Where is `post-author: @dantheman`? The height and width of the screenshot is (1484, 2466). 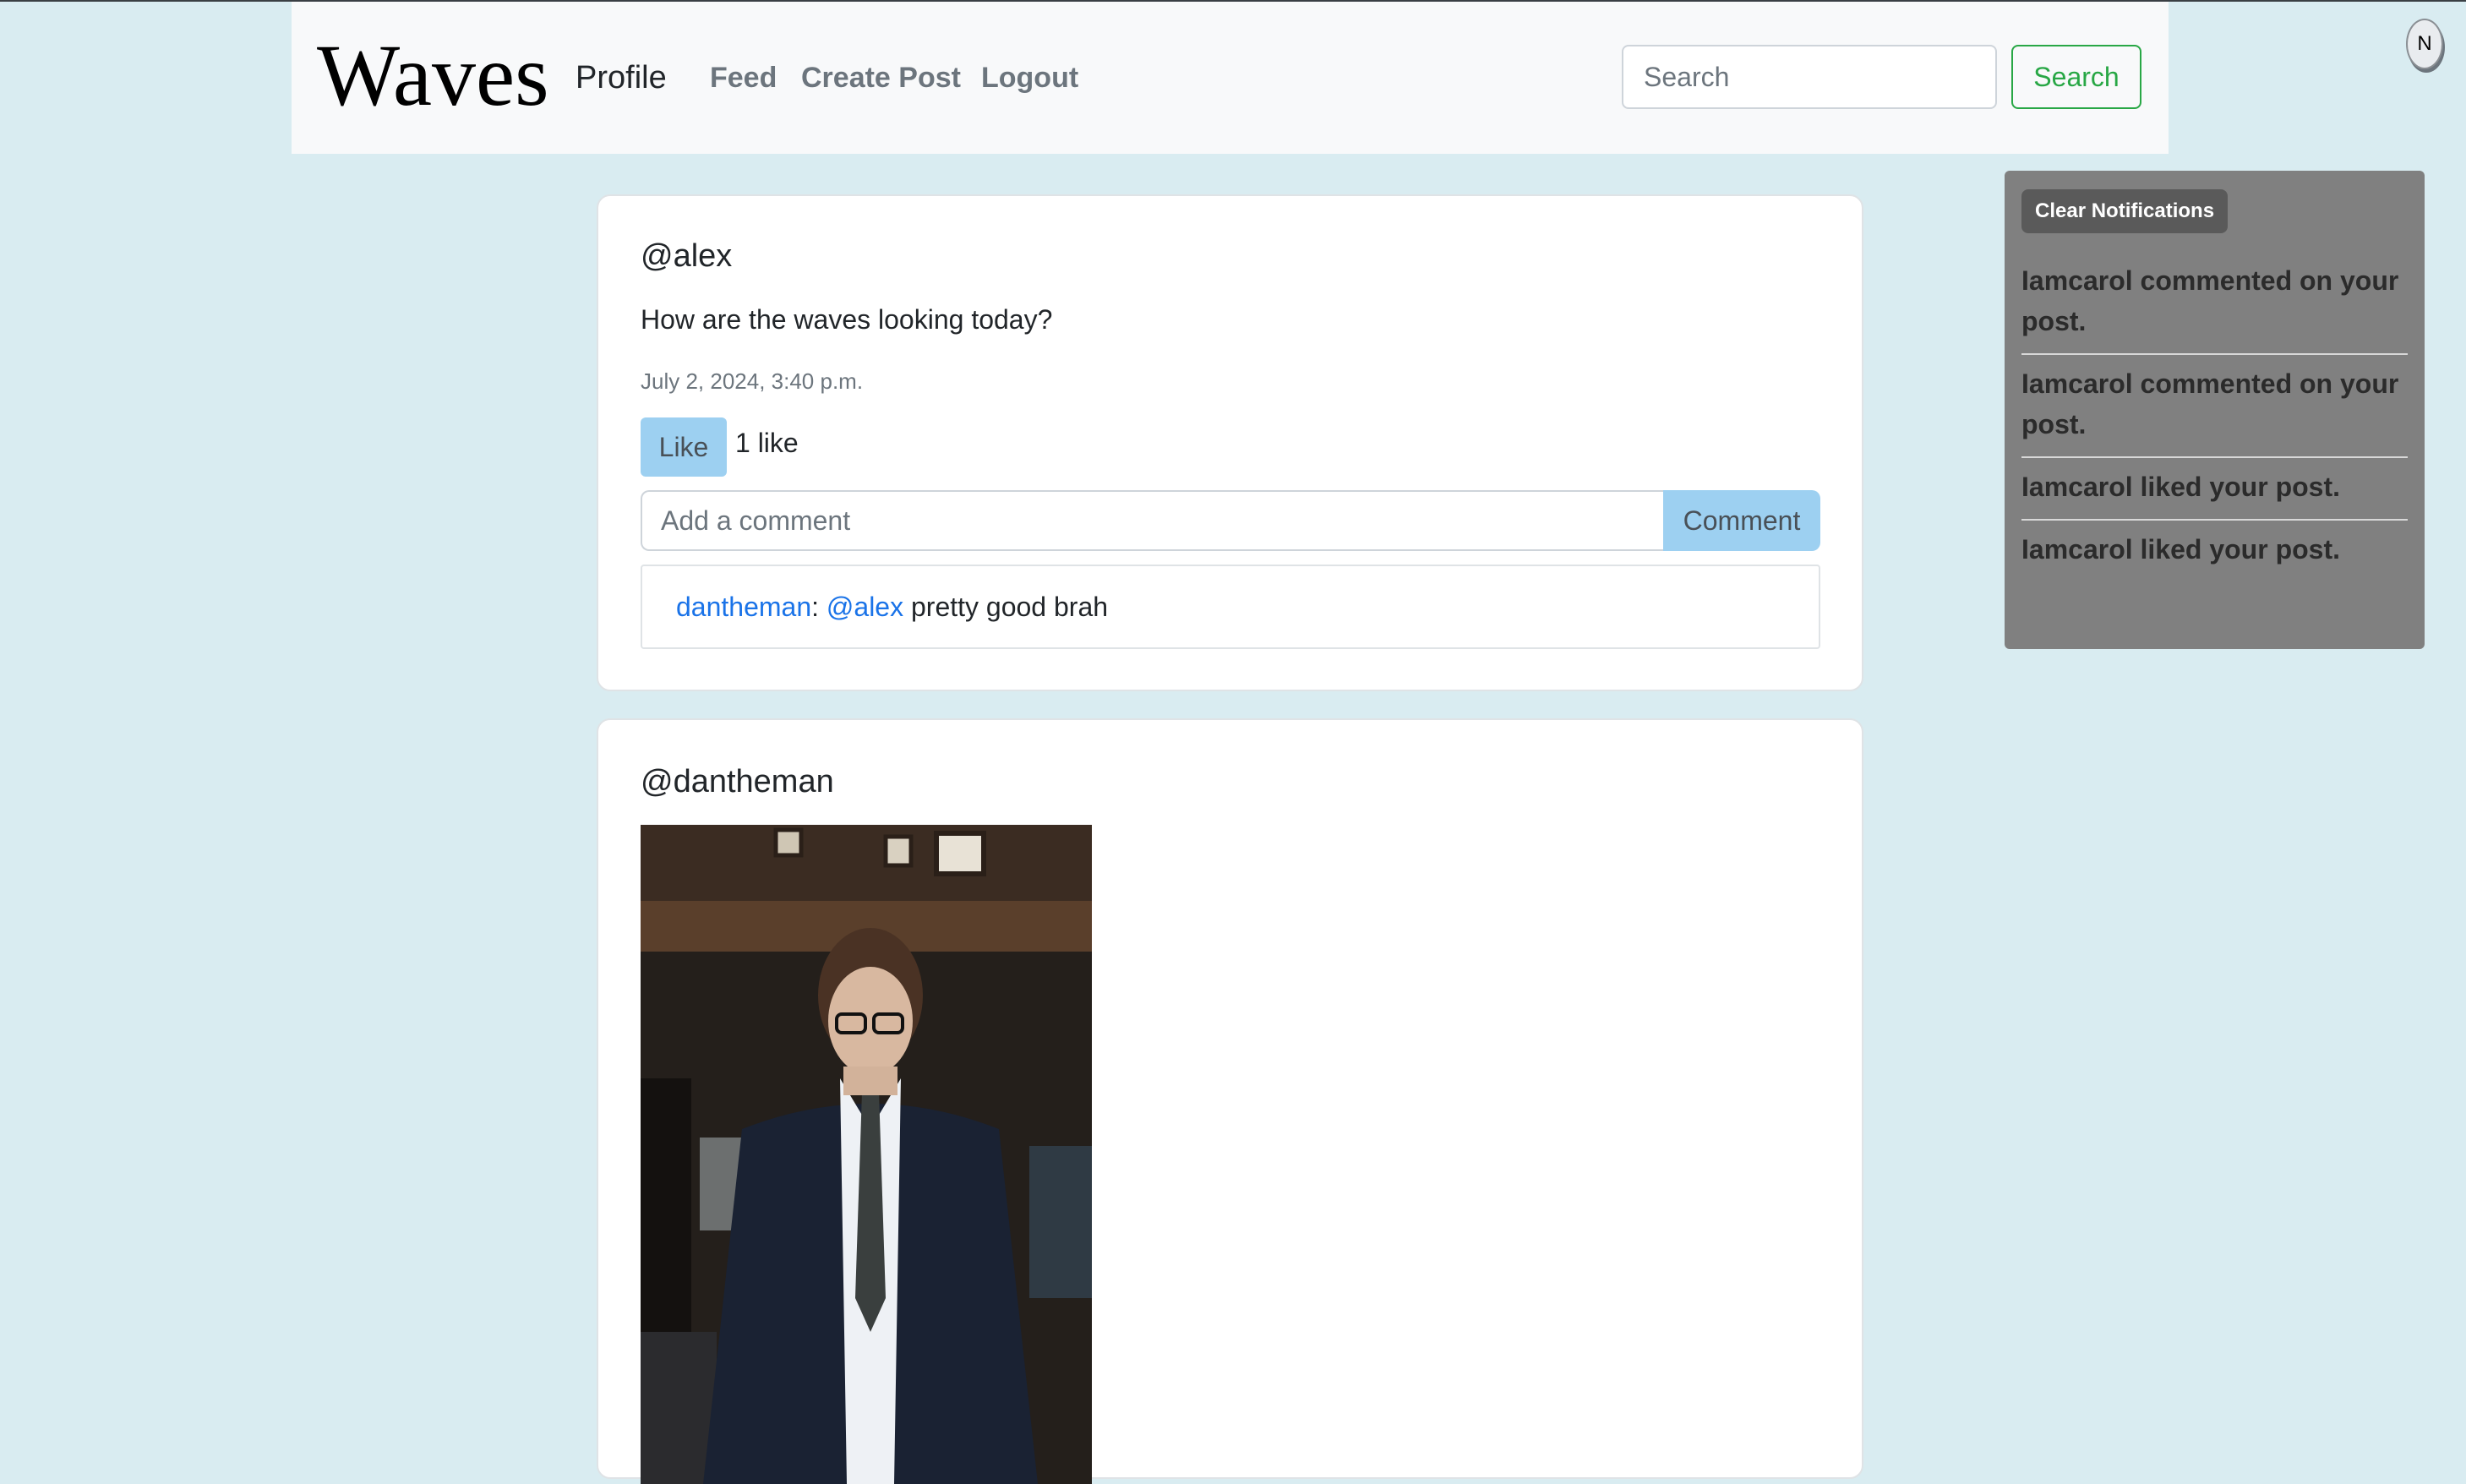
post-author: @dantheman is located at coordinates (737, 782).